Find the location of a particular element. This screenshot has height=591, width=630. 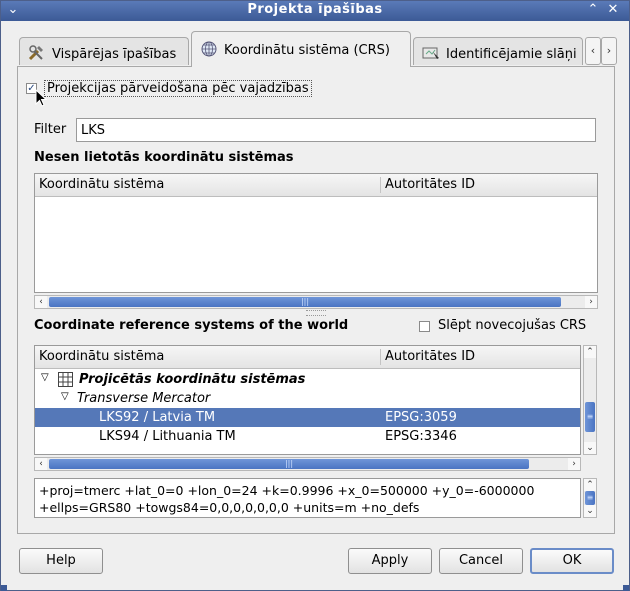

splitter-handle is located at coordinates (316, 313).